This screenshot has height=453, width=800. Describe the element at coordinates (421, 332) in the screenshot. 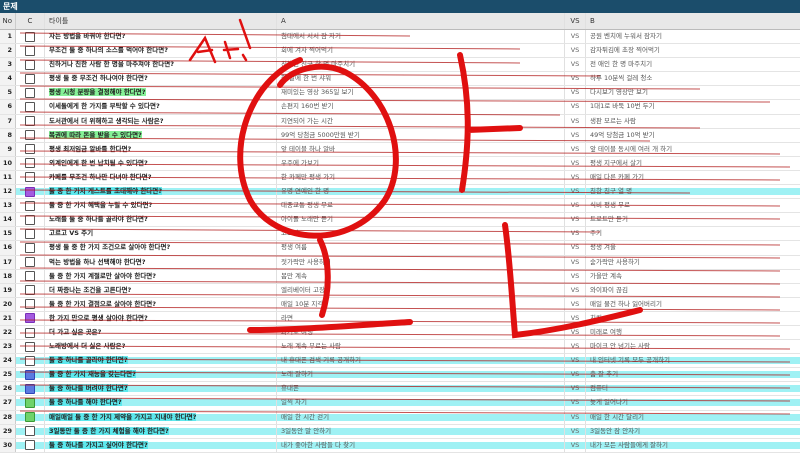

I see `row-option-a: 과거로 여행` at that location.